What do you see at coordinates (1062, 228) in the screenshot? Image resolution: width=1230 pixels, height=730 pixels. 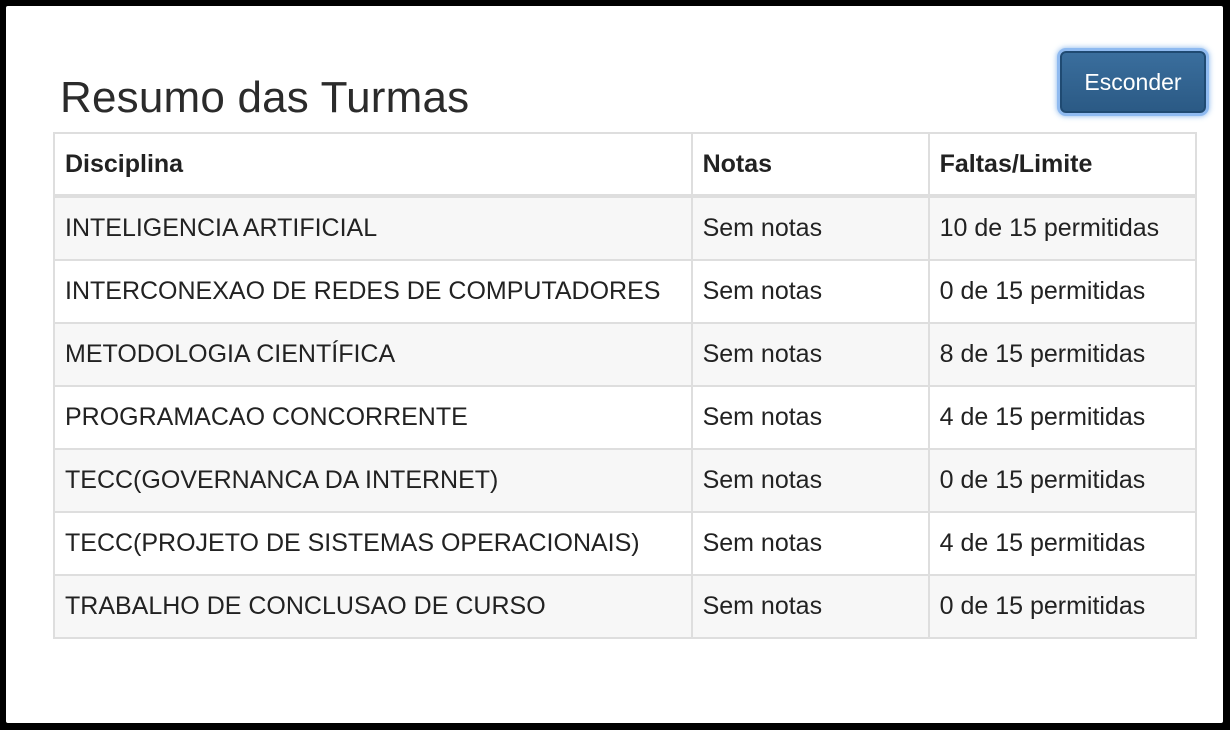 I see `cell-faltas: 10 de 15 permitidas` at bounding box center [1062, 228].